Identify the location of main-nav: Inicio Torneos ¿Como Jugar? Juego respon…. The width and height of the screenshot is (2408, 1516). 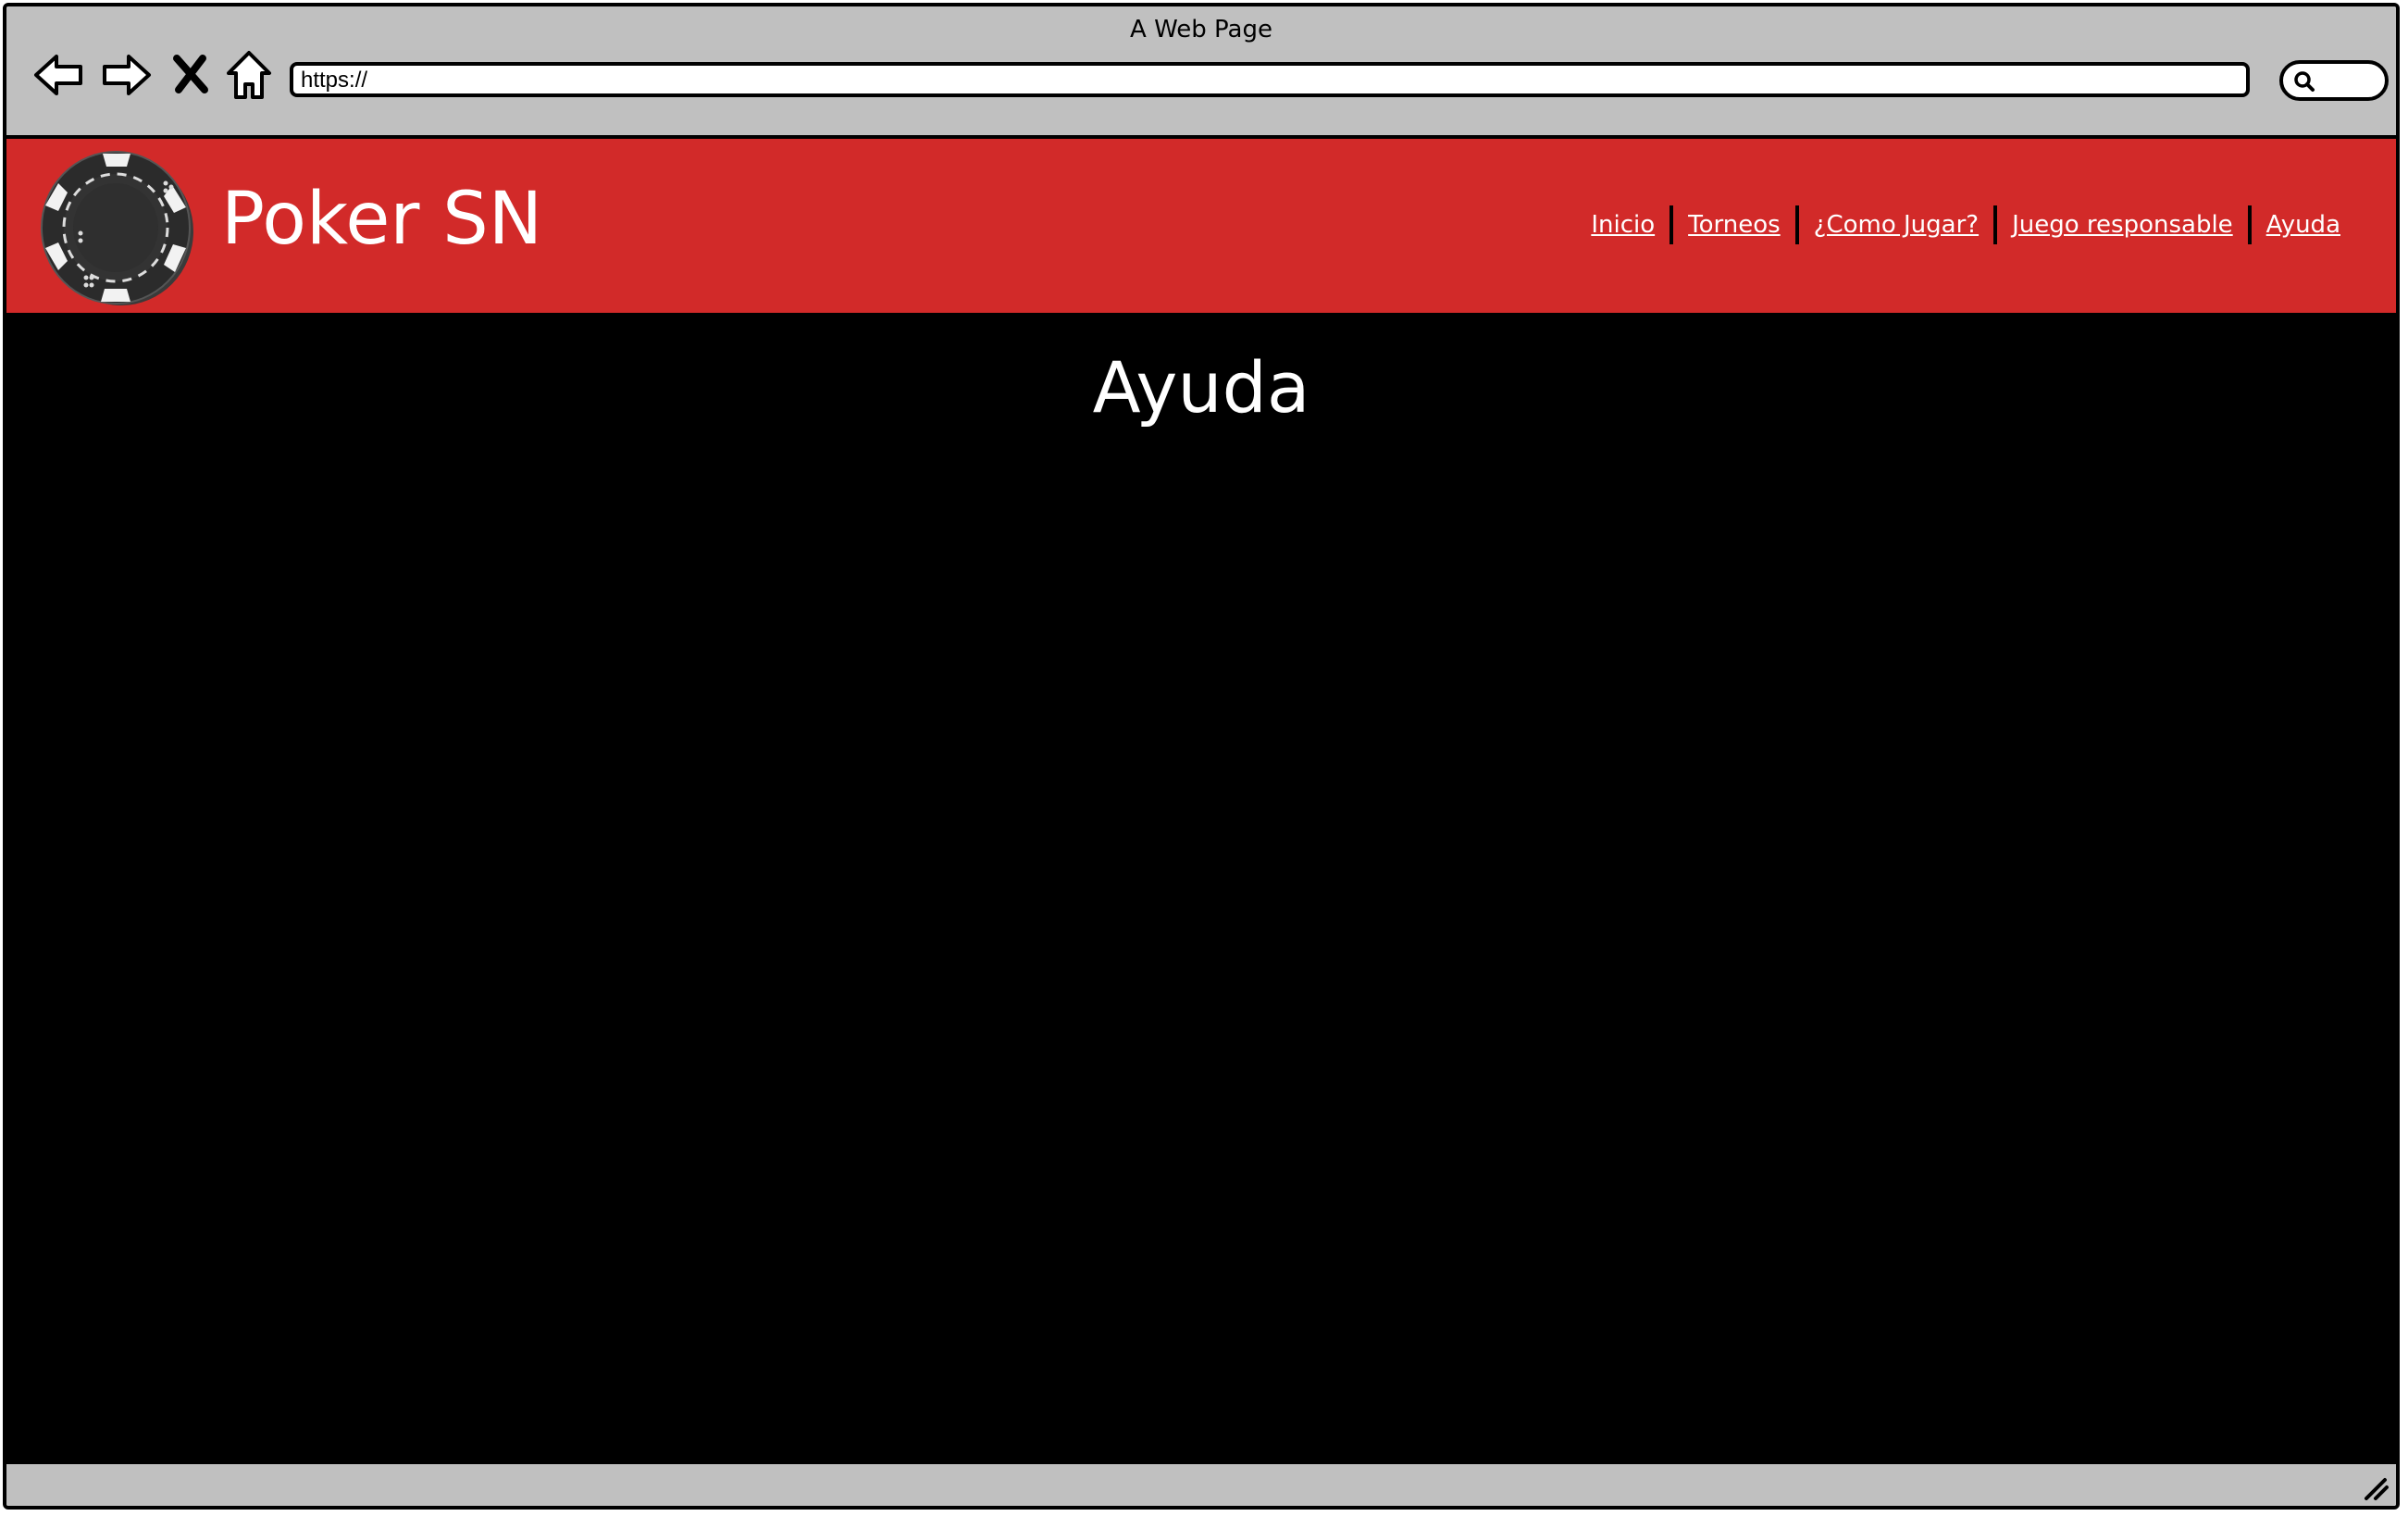
(1965, 224).